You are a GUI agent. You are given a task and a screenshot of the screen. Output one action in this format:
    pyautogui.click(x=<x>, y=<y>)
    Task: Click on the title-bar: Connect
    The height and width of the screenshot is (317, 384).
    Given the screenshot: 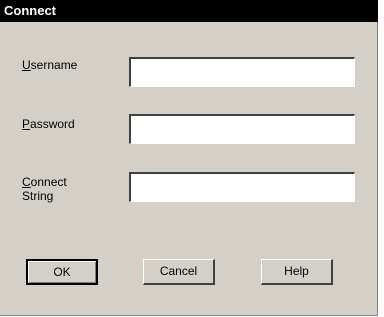 What is the action you would take?
    pyautogui.click(x=189, y=11)
    